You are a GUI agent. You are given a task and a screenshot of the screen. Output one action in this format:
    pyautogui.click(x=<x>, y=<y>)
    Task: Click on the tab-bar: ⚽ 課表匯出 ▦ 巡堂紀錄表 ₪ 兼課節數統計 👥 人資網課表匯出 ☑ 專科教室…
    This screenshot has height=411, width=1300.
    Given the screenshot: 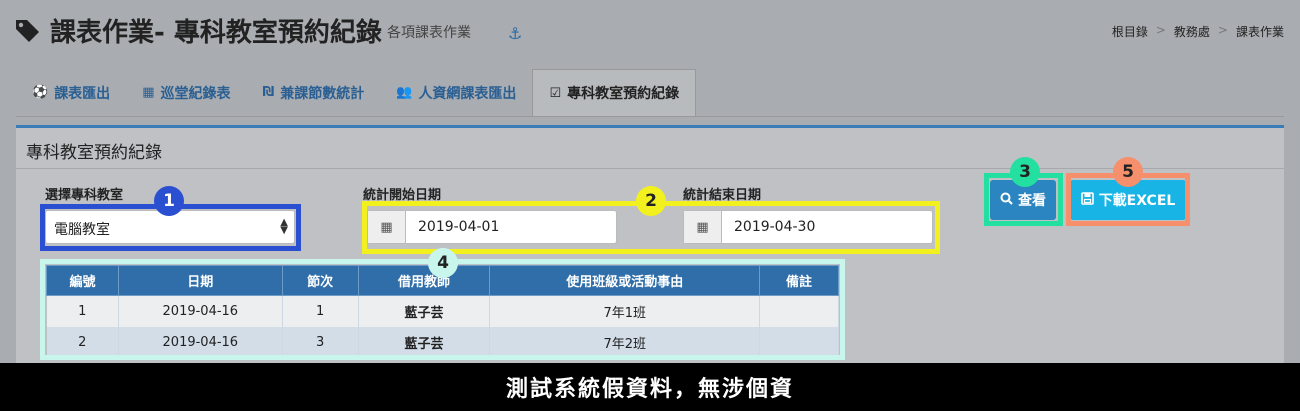 What is the action you would take?
    pyautogui.click(x=356, y=92)
    